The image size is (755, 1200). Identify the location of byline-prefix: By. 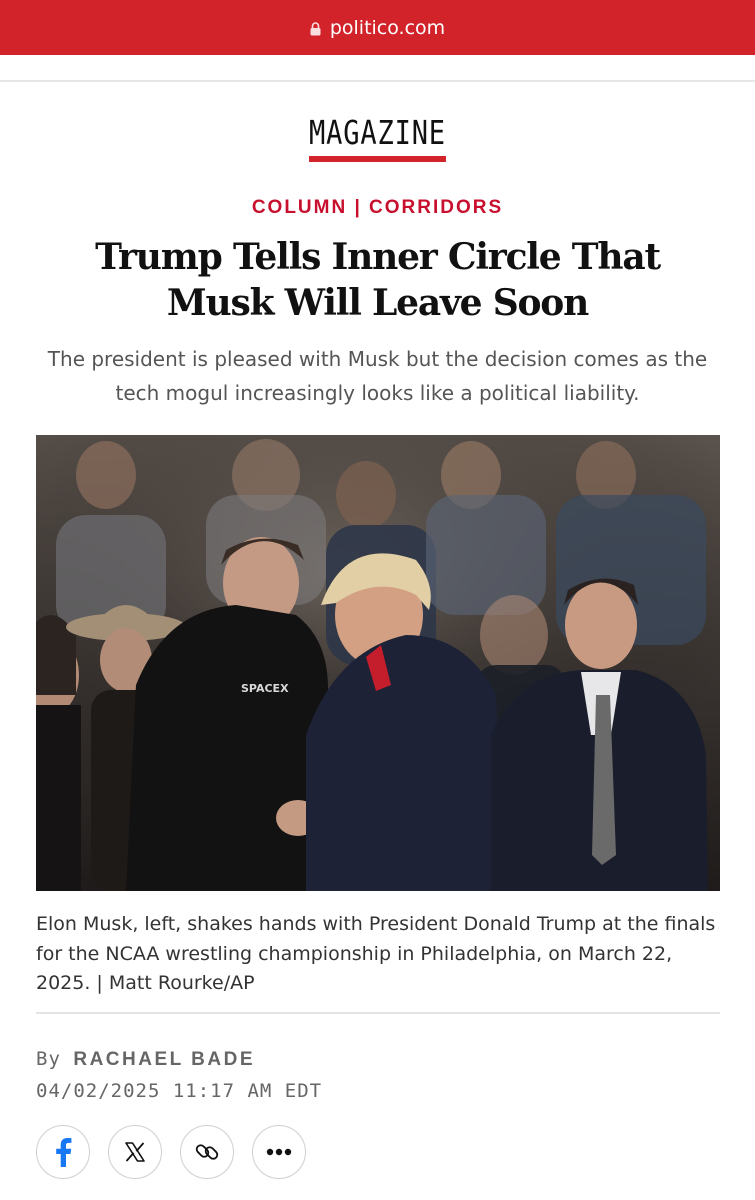
(48, 1059).